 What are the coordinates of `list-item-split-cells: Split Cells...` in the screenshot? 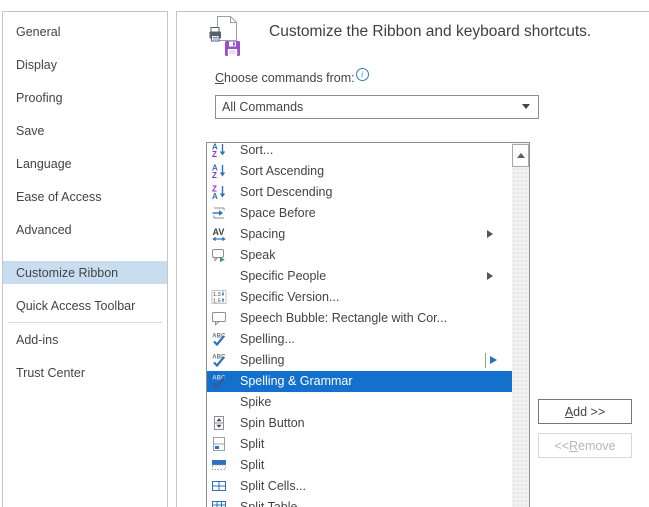 It's located at (359, 486).